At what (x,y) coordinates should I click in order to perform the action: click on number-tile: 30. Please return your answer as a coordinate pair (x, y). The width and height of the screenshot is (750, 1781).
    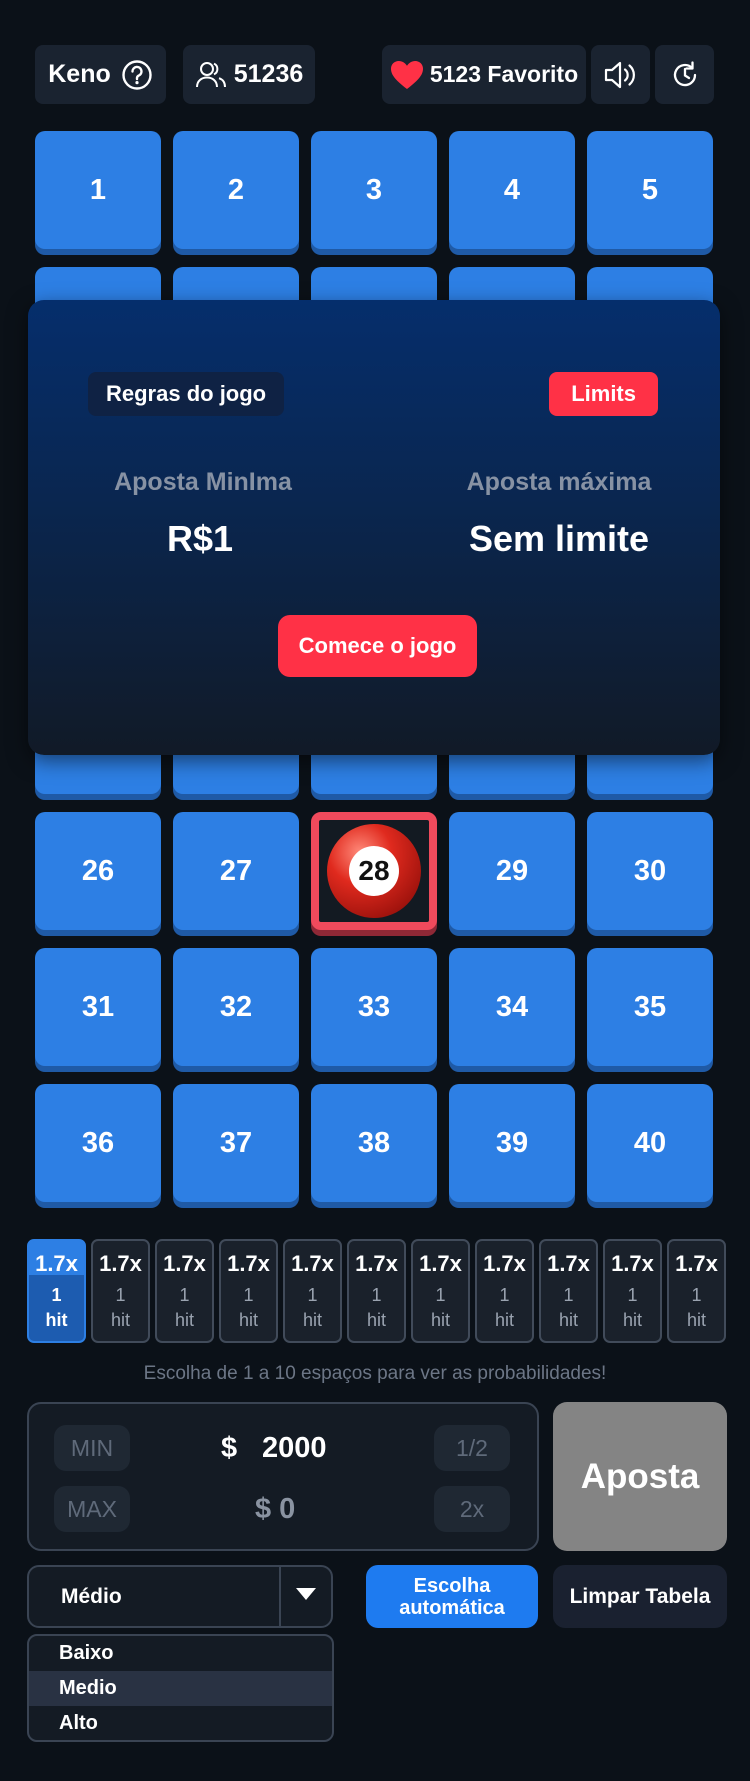
    Looking at the image, I should click on (650, 871).